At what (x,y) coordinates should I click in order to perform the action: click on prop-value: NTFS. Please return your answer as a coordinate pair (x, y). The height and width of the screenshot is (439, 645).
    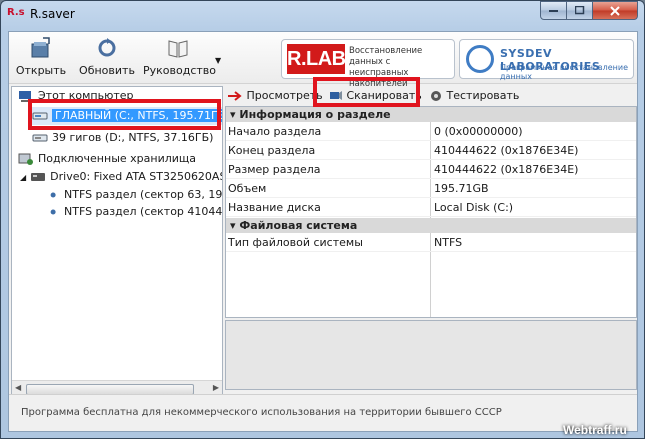
    Looking at the image, I should click on (448, 242).